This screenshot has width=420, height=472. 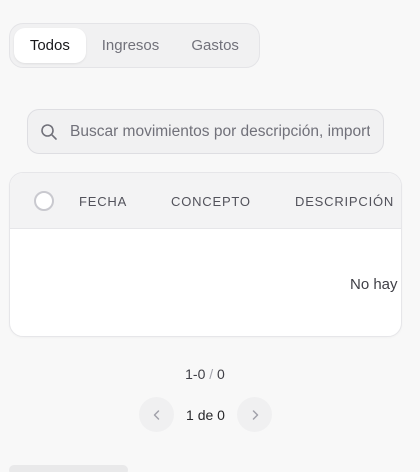 I want to click on page-indicator: 1 de 0, so click(x=205, y=414).